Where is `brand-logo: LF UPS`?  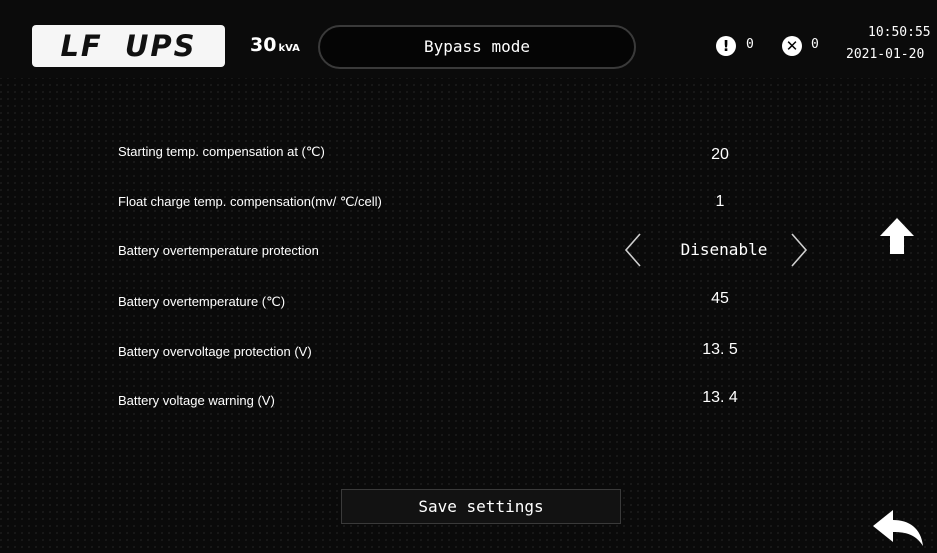 brand-logo: LF UPS is located at coordinates (128, 46).